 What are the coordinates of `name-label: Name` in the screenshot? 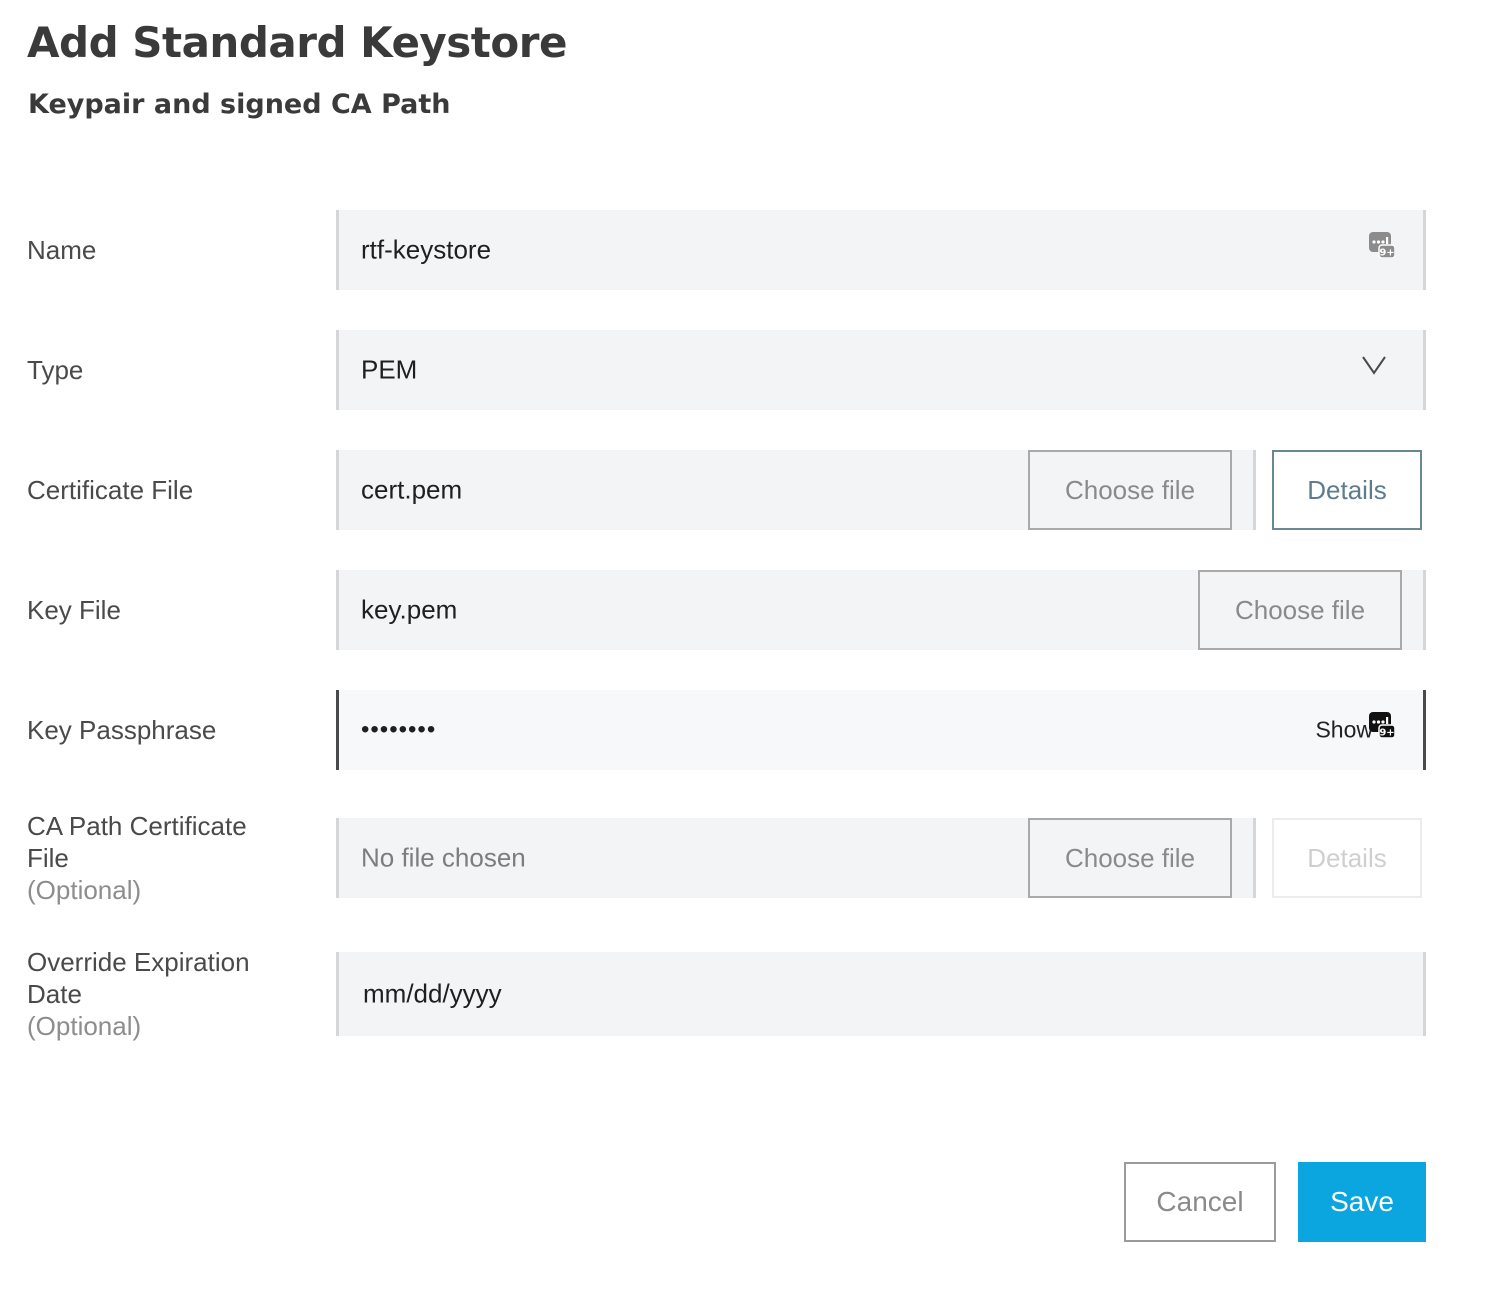 It's located at (62, 250).